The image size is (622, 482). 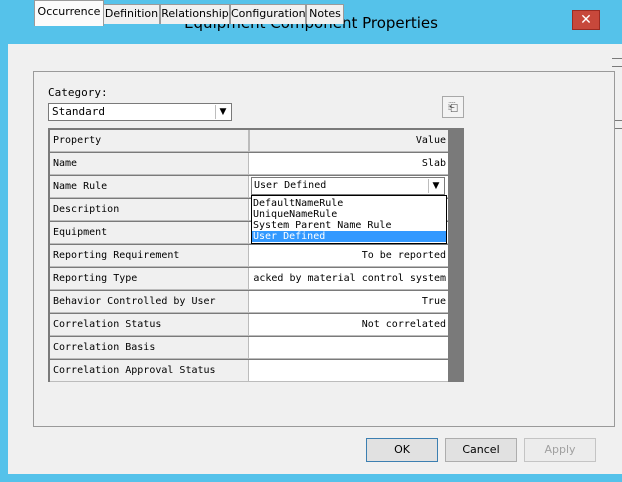 I want to click on name-rule-value: User Defined, so click(x=290, y=185).